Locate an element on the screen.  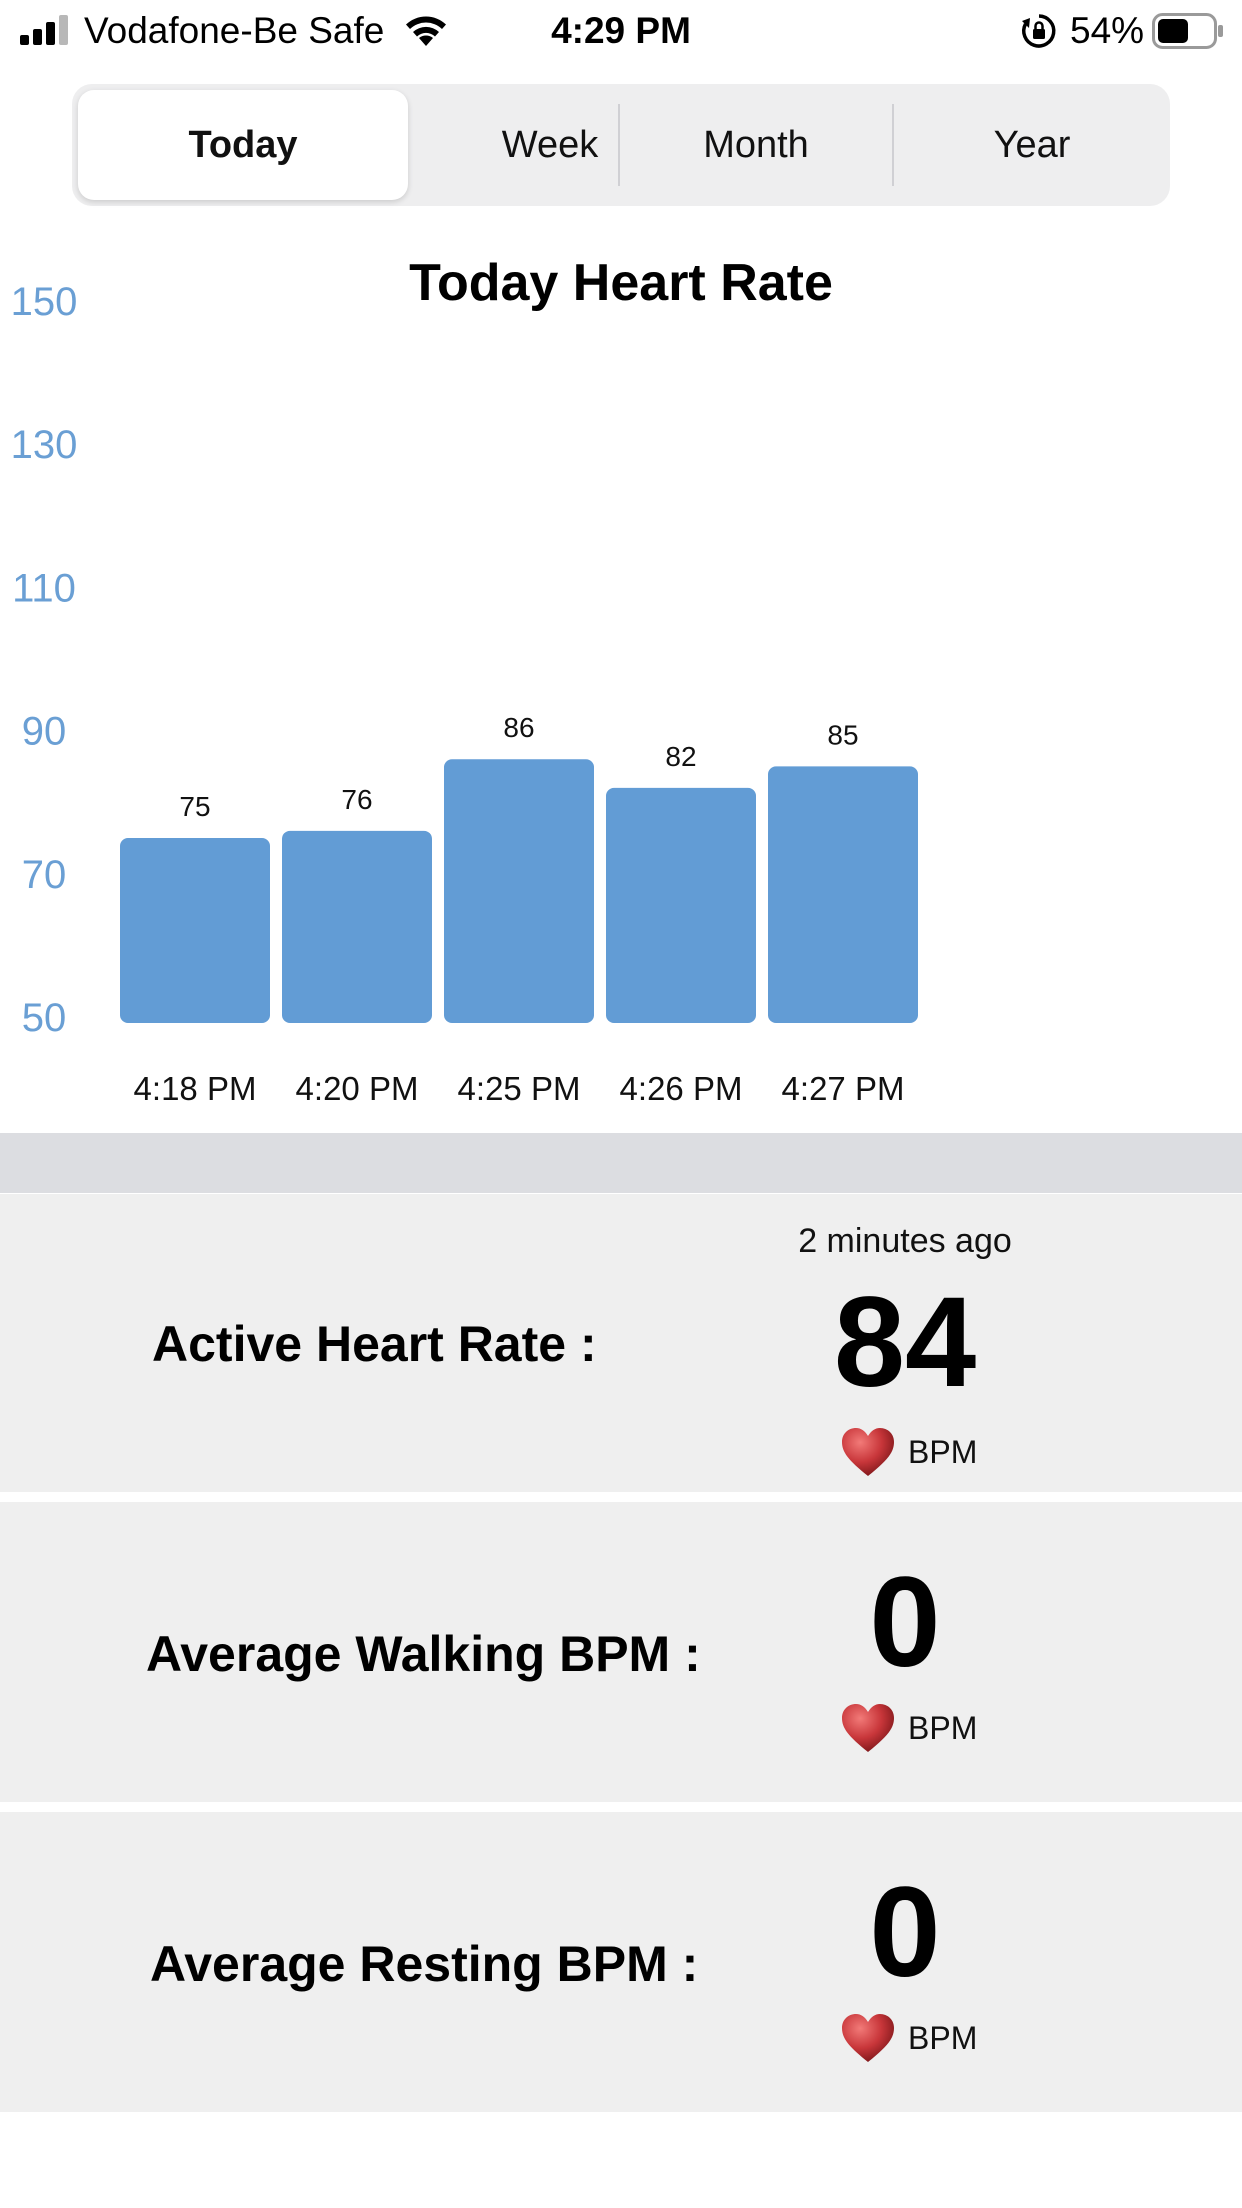
bar-value-label: 75 is located at coordinates (194, 806).